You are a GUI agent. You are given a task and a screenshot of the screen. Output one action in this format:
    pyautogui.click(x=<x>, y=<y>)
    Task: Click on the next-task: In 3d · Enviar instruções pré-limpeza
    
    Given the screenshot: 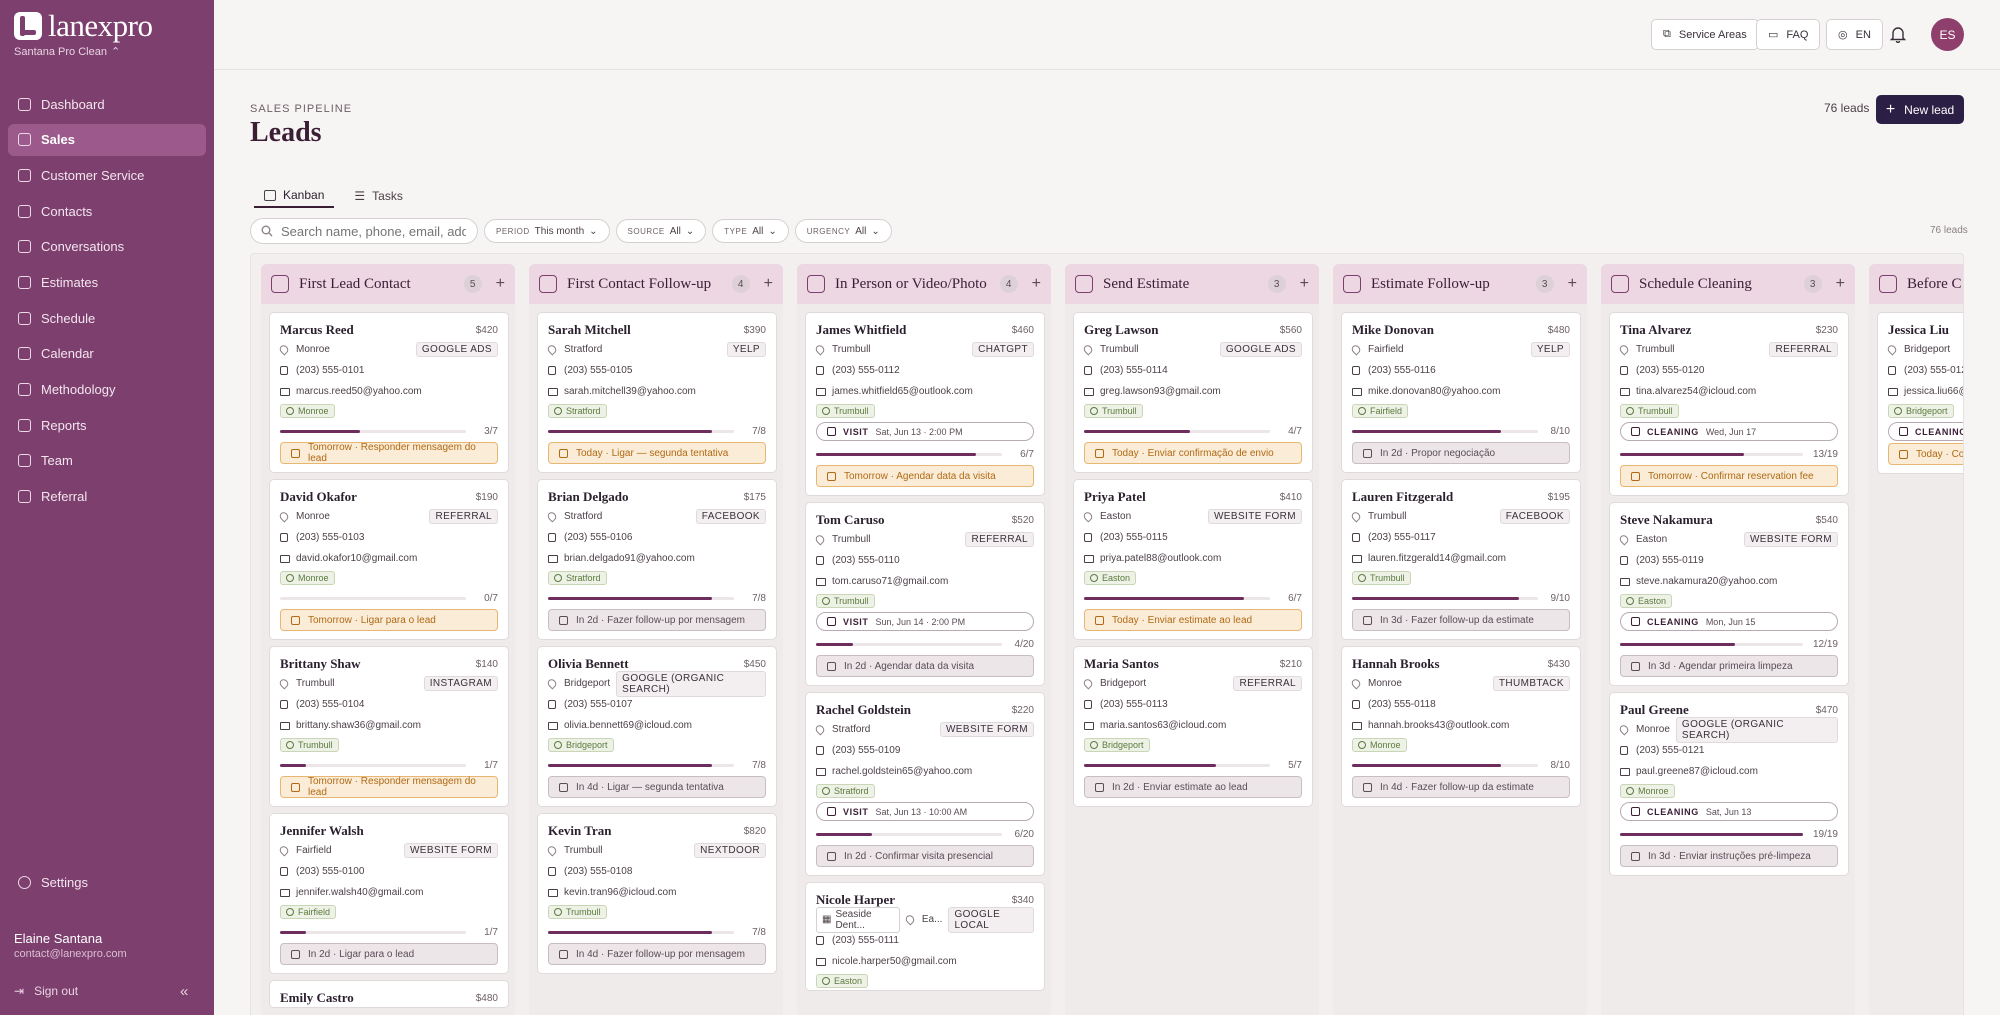 What is the action you would take?
    pyautogui.click(x=1729, y=856)
    